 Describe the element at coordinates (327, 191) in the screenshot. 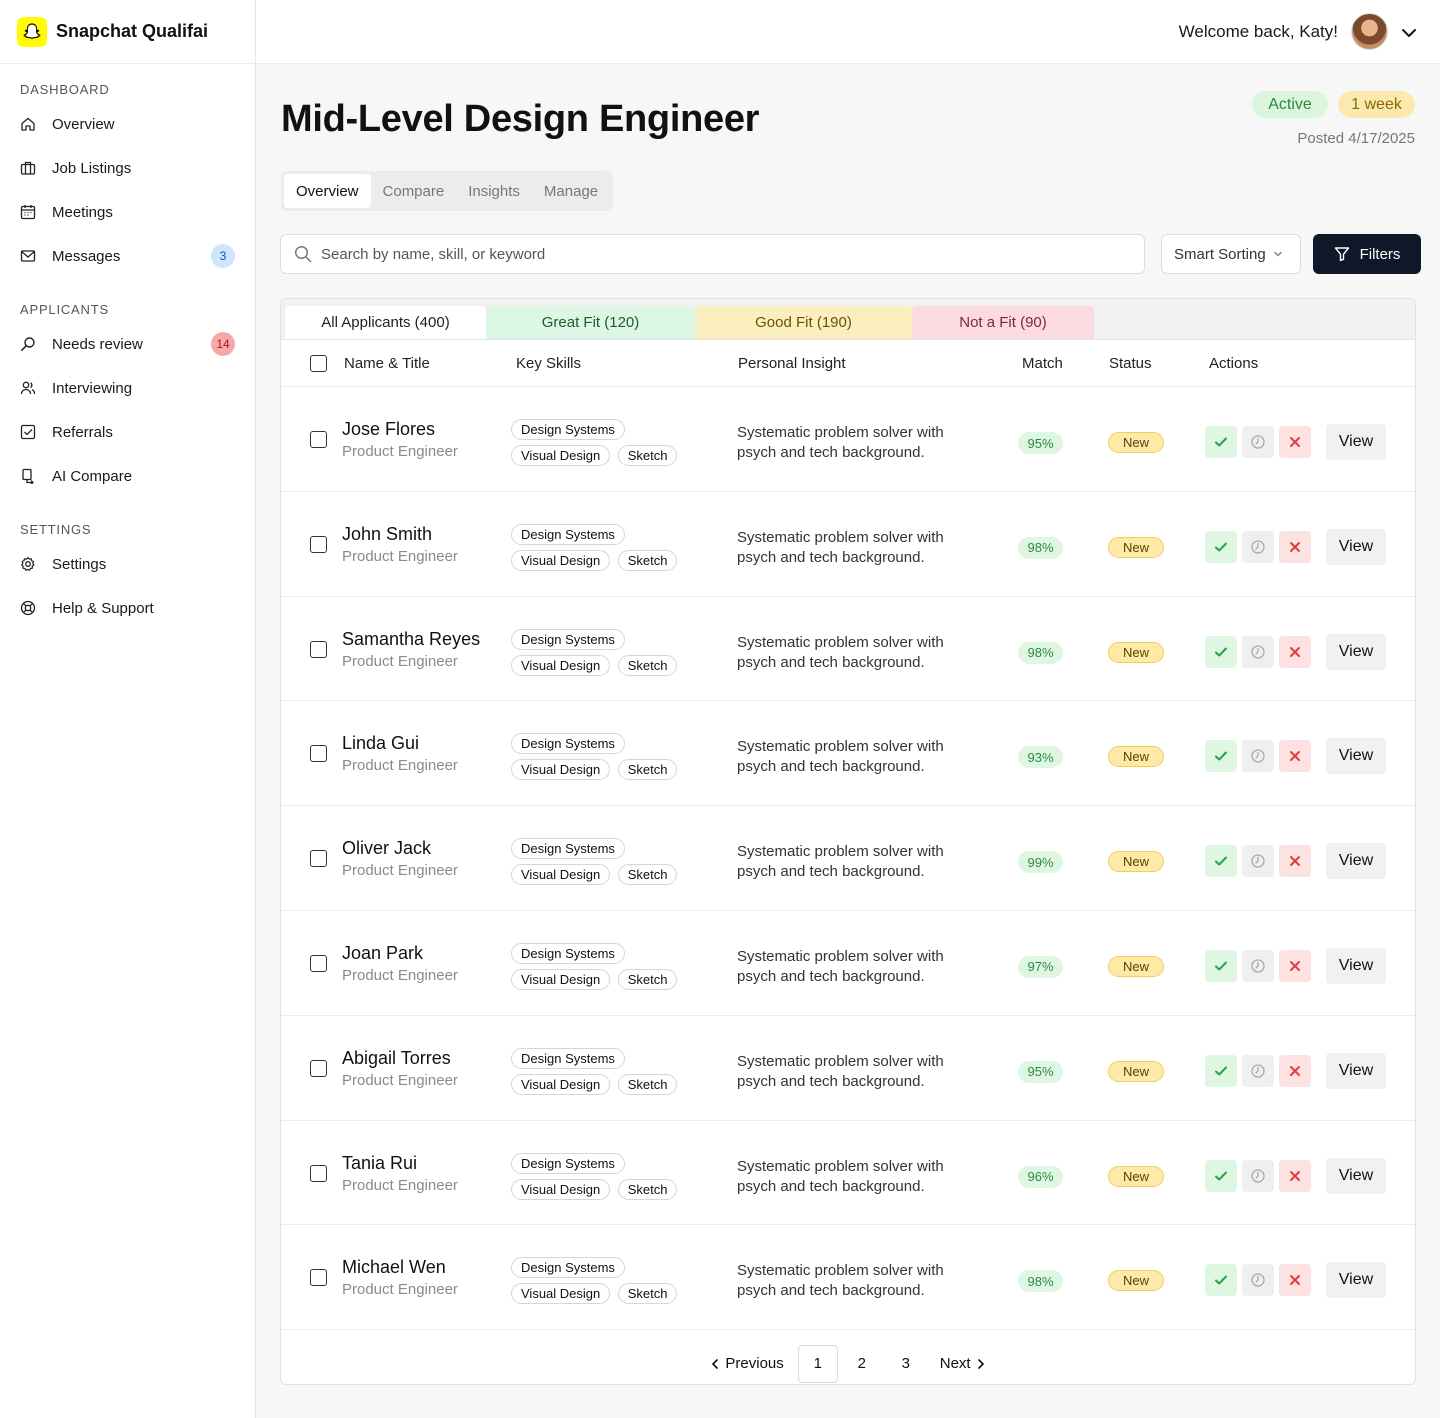

I see `tab-overview: Overview` at that location.